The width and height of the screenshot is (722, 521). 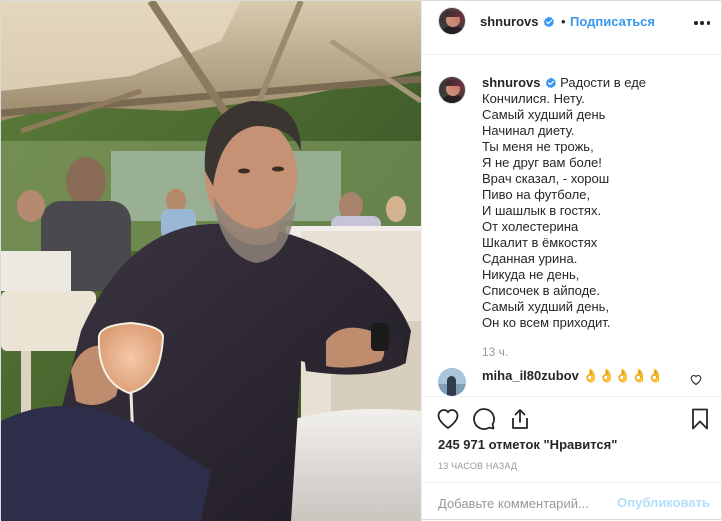 I want to click on comment-item: miha_il80zubov 👌👌👌👌👌, so click(x=572, y=376).